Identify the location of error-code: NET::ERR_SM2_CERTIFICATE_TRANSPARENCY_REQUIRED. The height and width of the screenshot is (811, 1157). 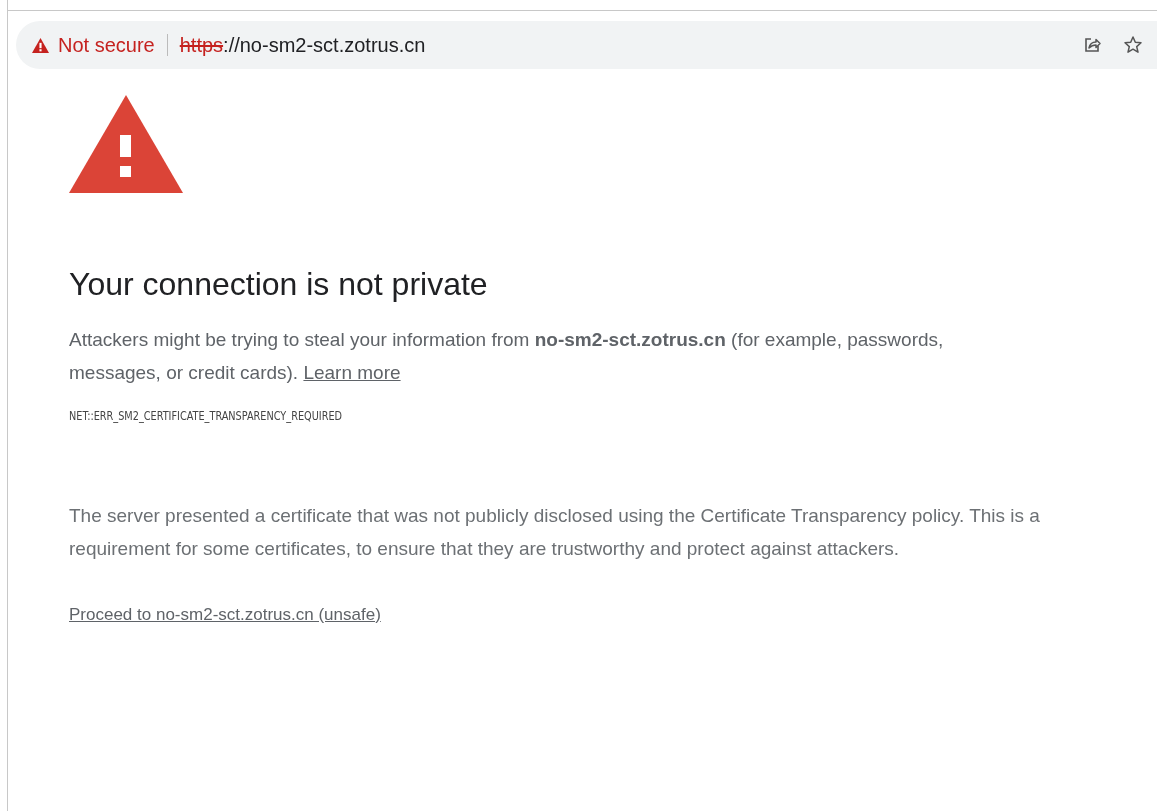
(206, 416).